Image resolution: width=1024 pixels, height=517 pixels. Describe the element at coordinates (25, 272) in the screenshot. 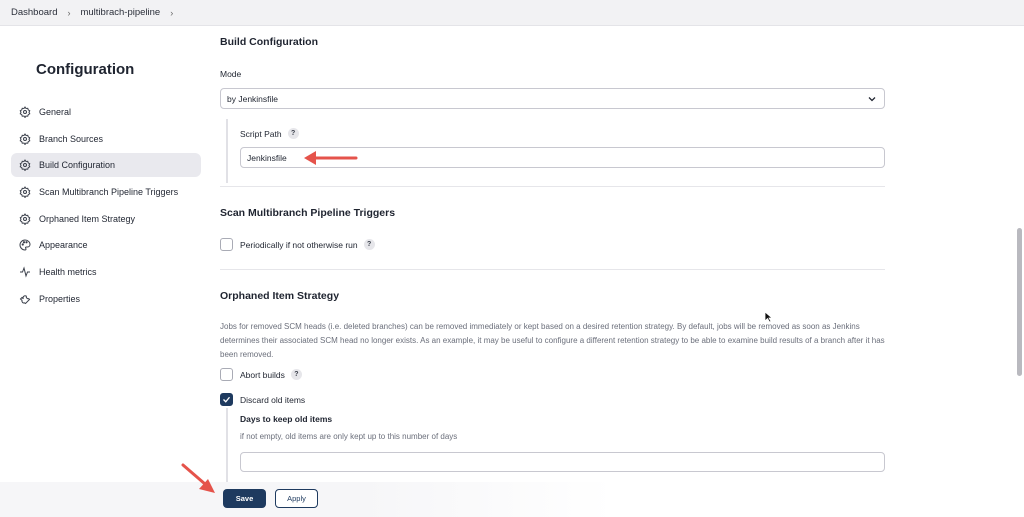

I see `pulse-icon` at that location.